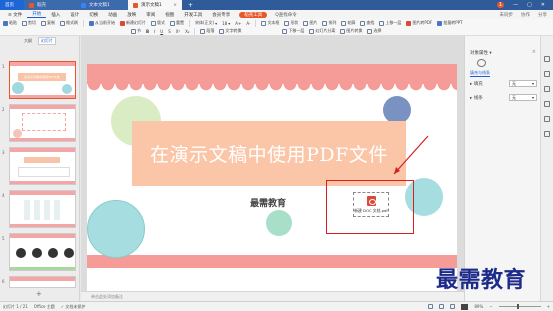  What do you see at coordinates (12, 5) in the screenshot?
I see `tab-home: 首页` at bounding box center [12, 5].